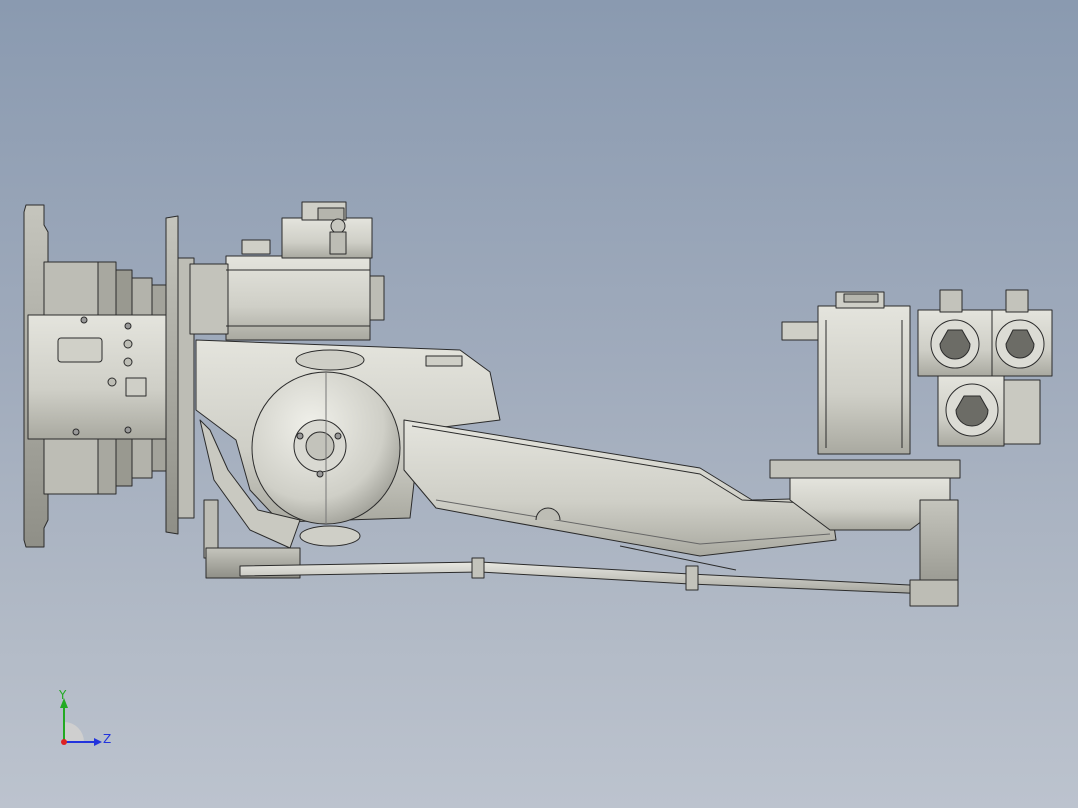  I want to click on z-axis-label: Z, so click(107, 739).